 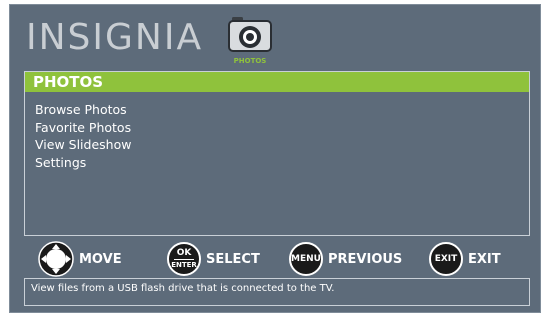 I want to click on exit-icon: EXIT, so click(x=446, y=259).